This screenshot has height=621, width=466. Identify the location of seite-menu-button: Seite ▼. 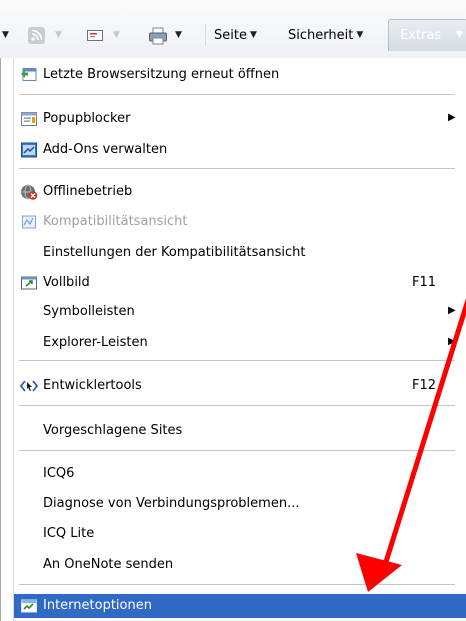
(235, 35).